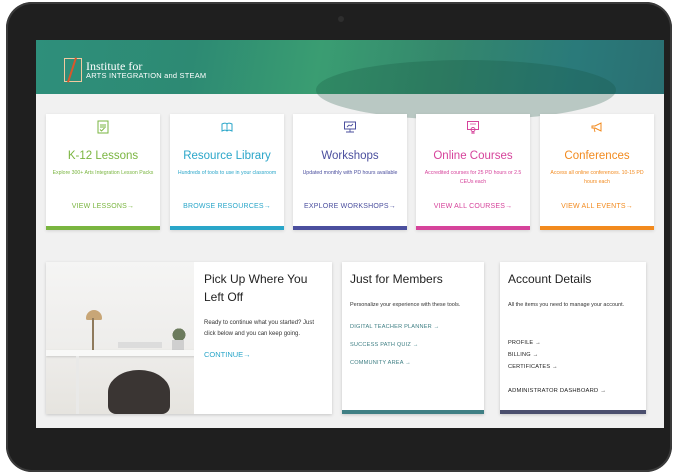 The height and width of the screenshot is (472, 676). What do you see at coordinates (256, 288) in the screenshot?
I see `resume-title: Pick Up Where You Left Off` at bounding box center [256, 288].